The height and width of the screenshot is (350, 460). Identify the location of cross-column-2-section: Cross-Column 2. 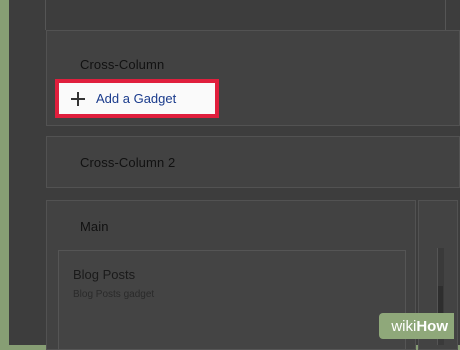
(253, 162).